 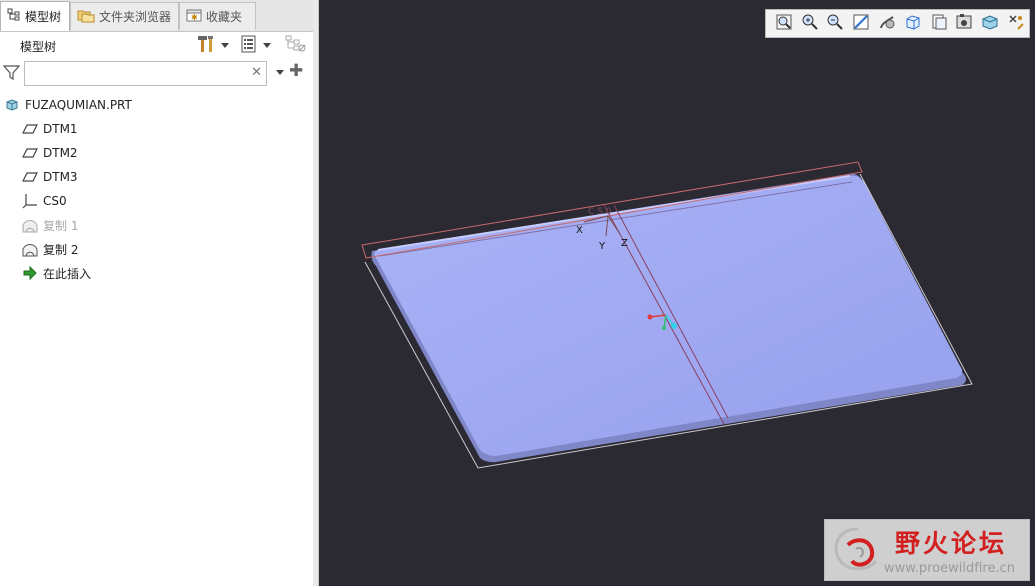 I want to click on perspective-icon, so click(x=964, y=23).